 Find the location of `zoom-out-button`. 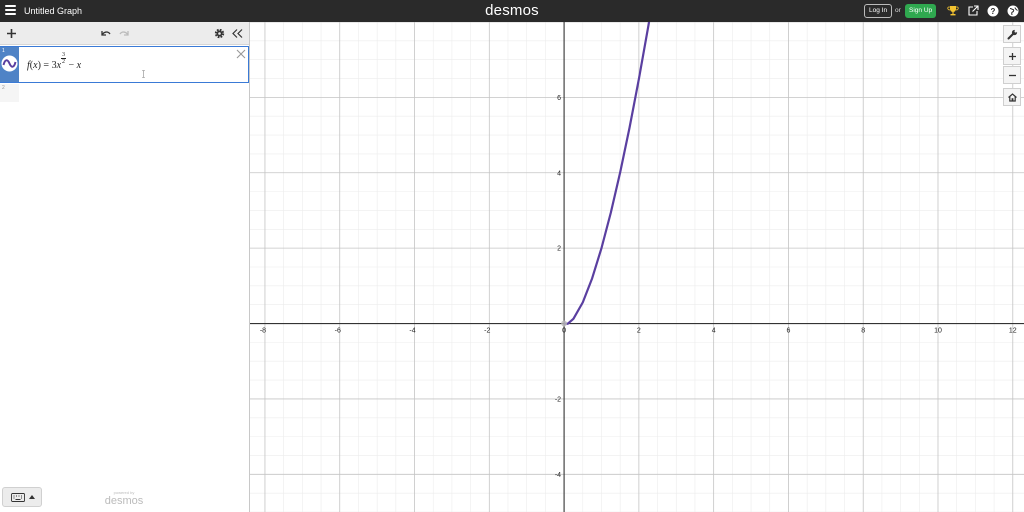

zoom-out-button is located at coordinates (1012, 75).